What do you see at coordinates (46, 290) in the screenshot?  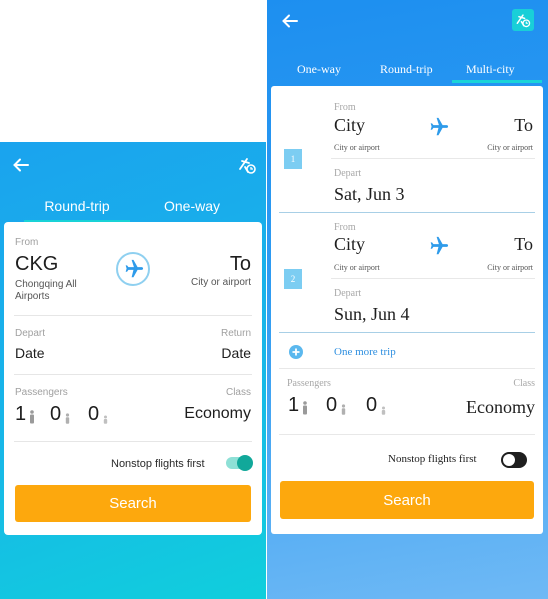 I see `from-city-name: Chongqing All Airports` at bounding box center [46, 290].